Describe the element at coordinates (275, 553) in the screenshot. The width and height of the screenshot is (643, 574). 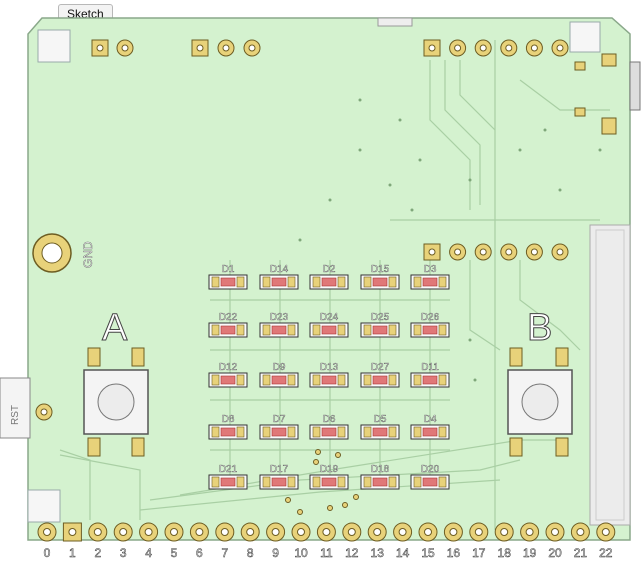
I see `pin-label: 9` at that location.